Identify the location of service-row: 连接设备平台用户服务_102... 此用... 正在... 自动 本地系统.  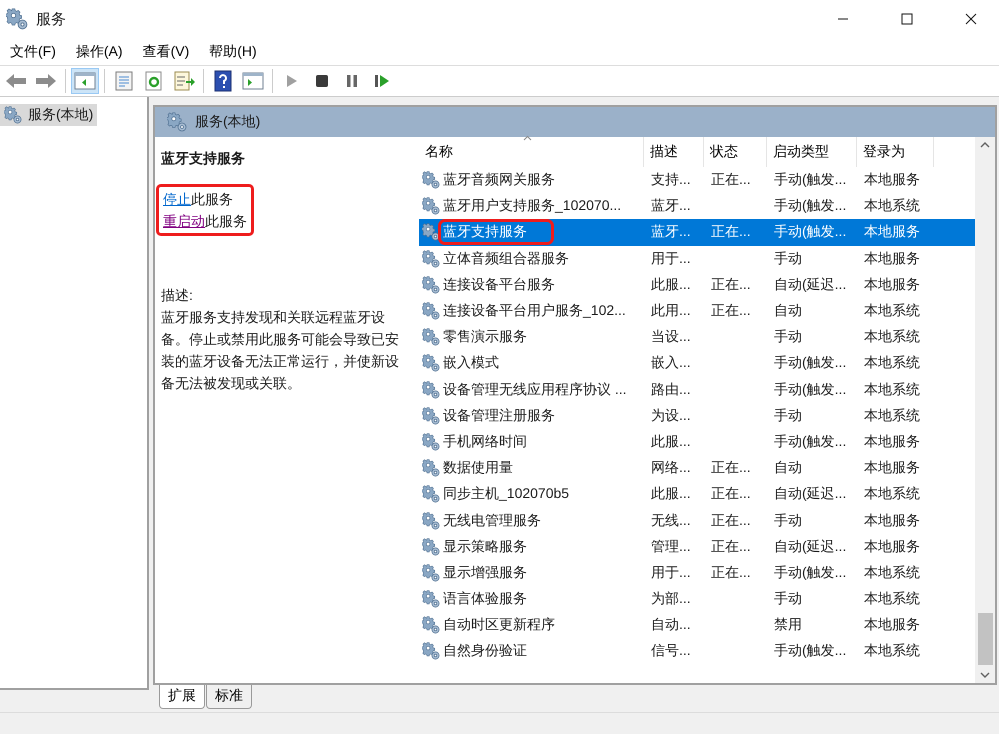
(697, 311).